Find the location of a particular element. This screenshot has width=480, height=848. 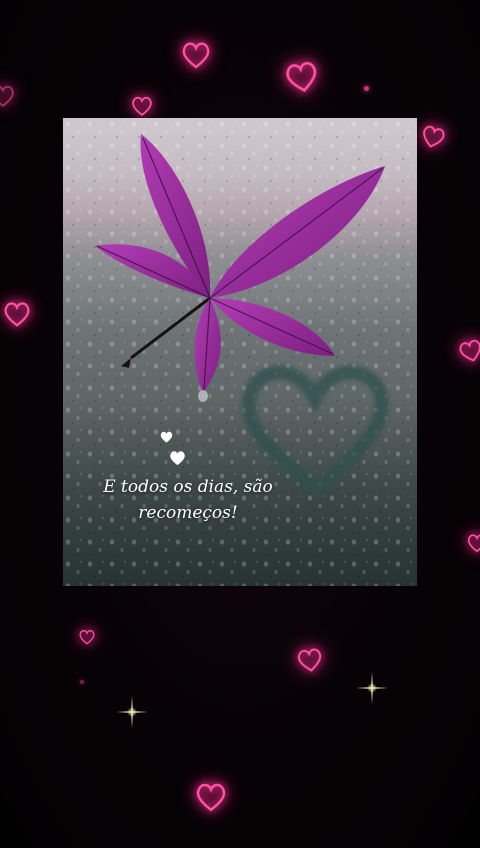

caption-line-1: E todos os dias, são is located at coordinates (188, 487).